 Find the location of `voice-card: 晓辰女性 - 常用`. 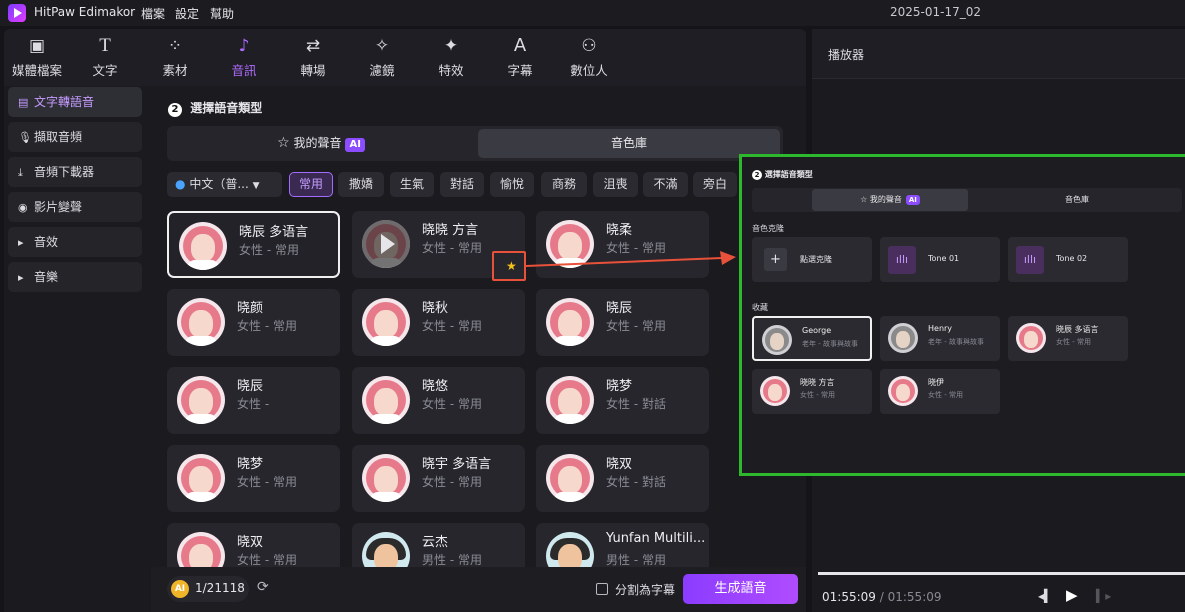

voice-card: 晓辰女性 - 常用 is located at coordinates (622, 322).